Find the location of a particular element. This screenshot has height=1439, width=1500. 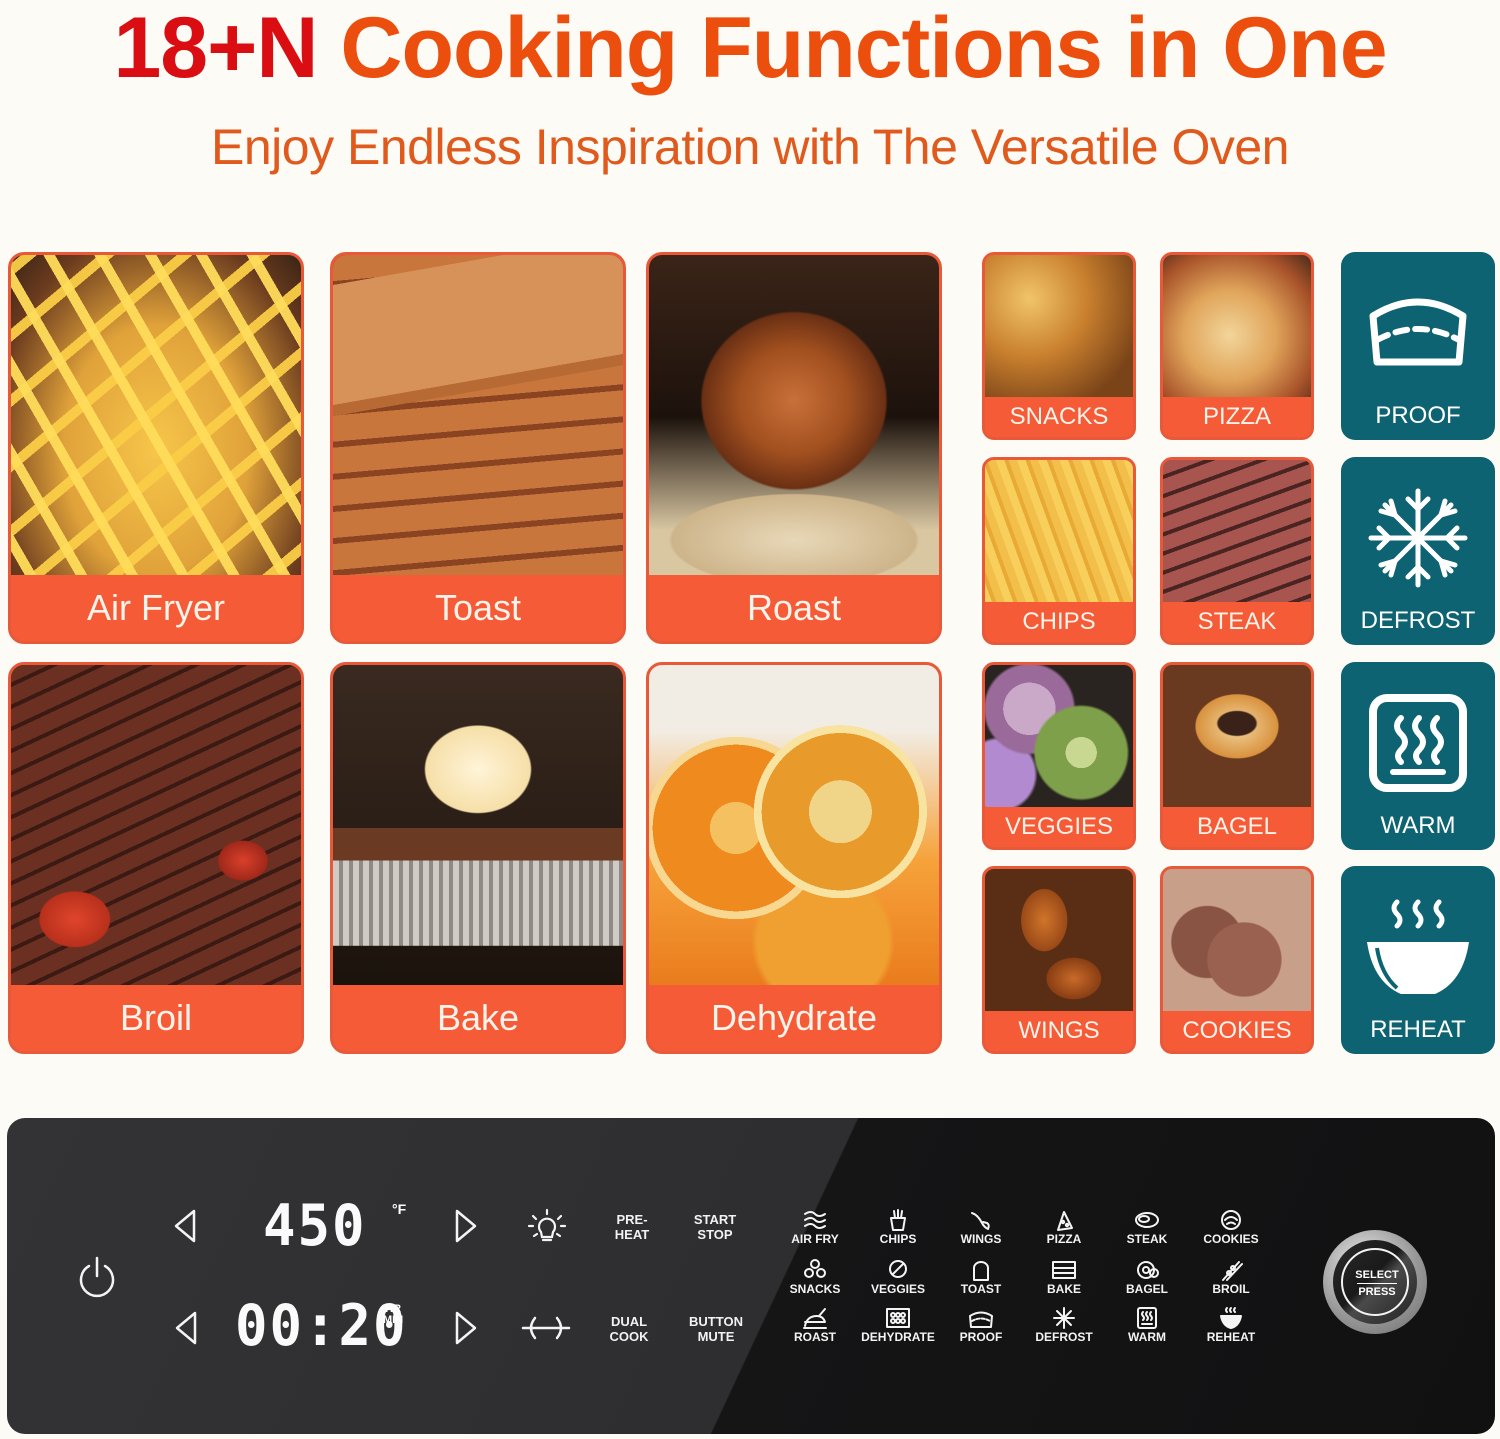

steaming-bowl-icon is located at coordinates (1418, 946).